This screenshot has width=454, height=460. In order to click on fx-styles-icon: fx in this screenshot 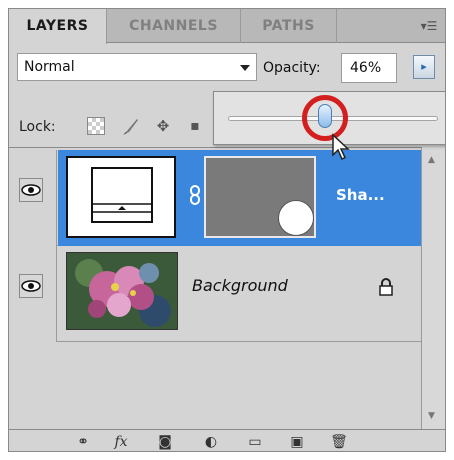, I will do `click(121, 441)`.